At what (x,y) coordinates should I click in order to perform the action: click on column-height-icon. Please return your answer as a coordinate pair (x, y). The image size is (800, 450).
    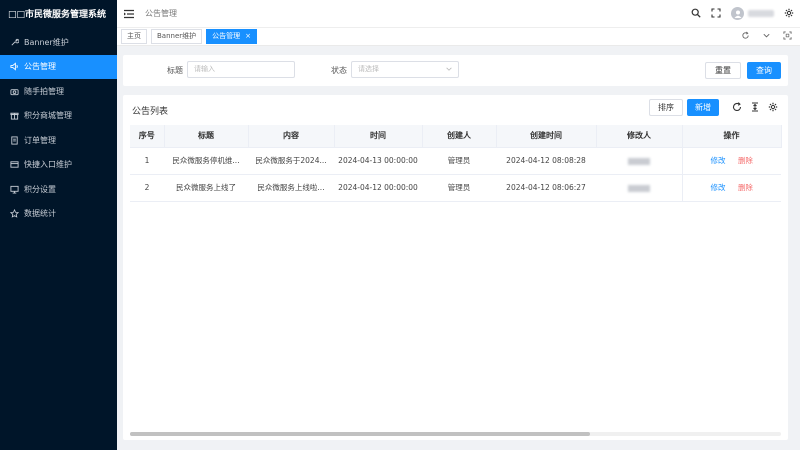
    Looking at the image, I should click on (755, 108).